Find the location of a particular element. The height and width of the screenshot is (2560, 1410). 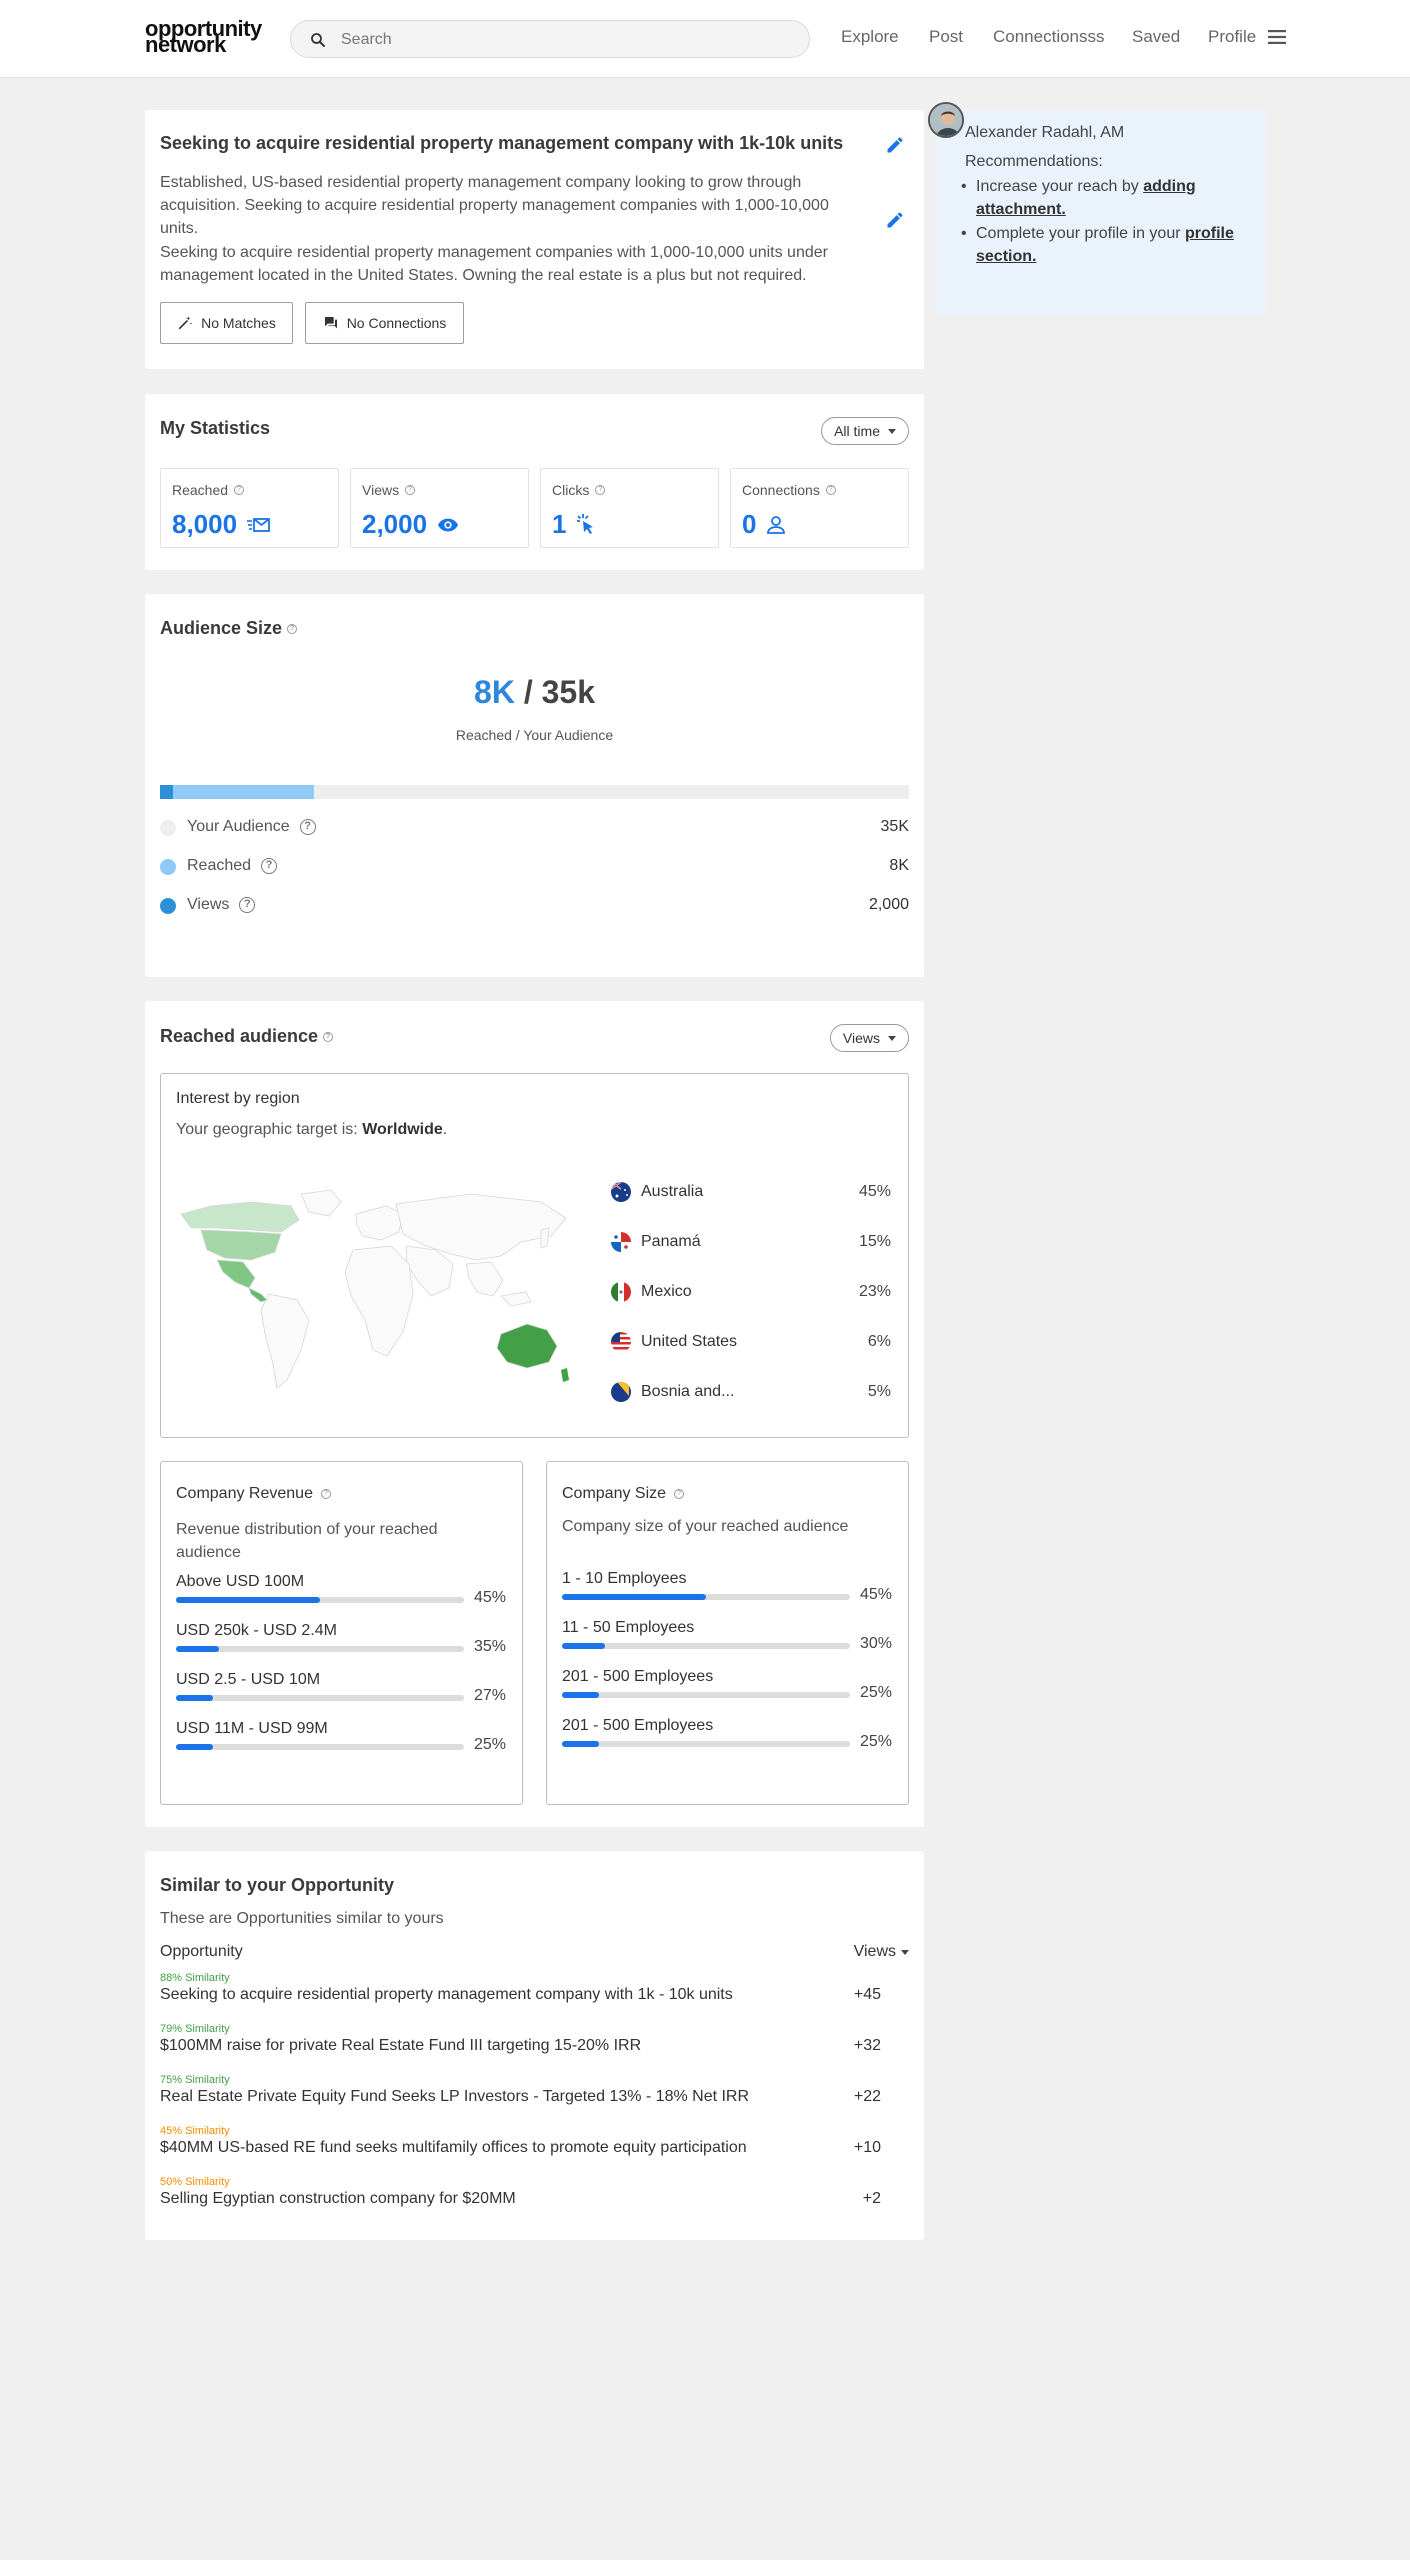

eye-icon is located at coordinates (448, 524).